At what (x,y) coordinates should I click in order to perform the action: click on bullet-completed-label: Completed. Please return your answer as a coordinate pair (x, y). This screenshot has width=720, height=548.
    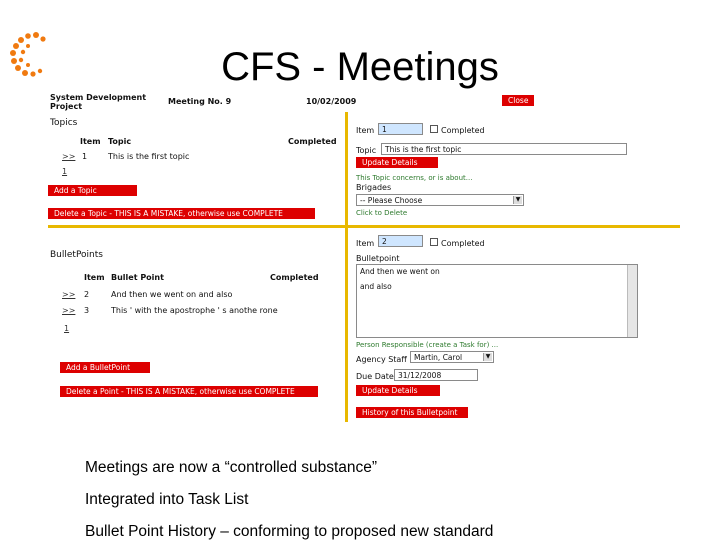
    Looking at the image, I should click on (463, 243).